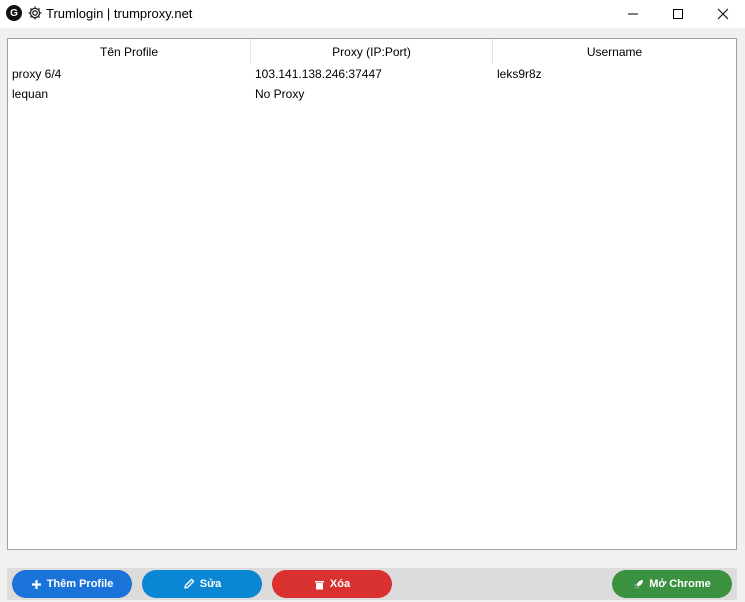 The image size is (745, 602). I want to click on maximize-icon, so click(678, 14).